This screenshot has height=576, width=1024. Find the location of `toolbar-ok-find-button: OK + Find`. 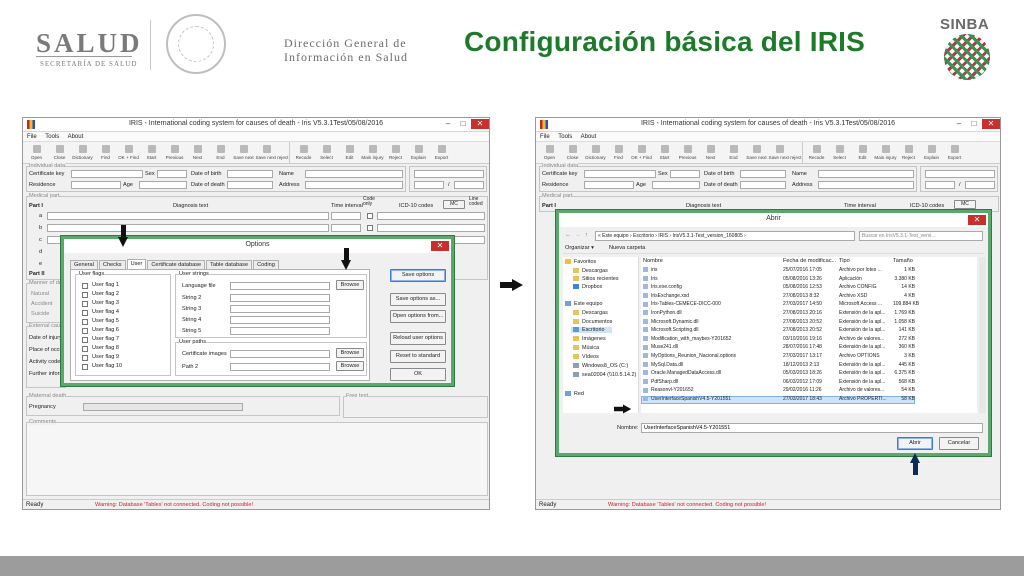

toolbar-ok-find-button: OK + Find is located at coordinates (128, 153).